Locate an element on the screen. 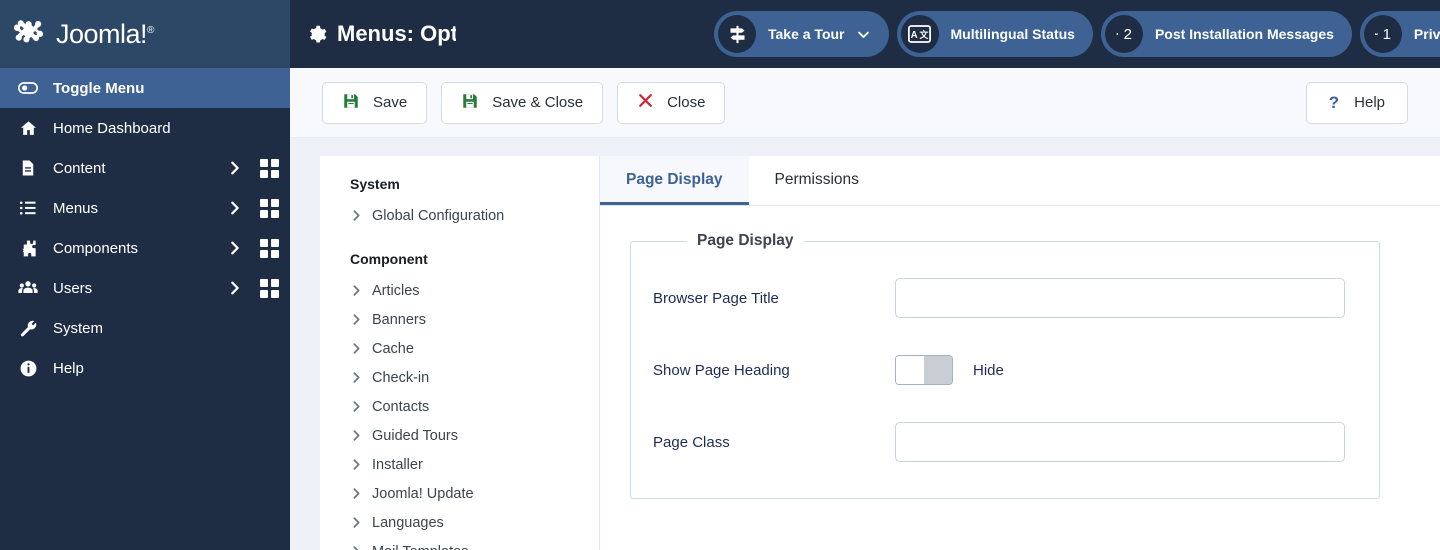 This screenshot has height=550, width=1440. config-item-label: Contacts is located at coordinates (401, 406).